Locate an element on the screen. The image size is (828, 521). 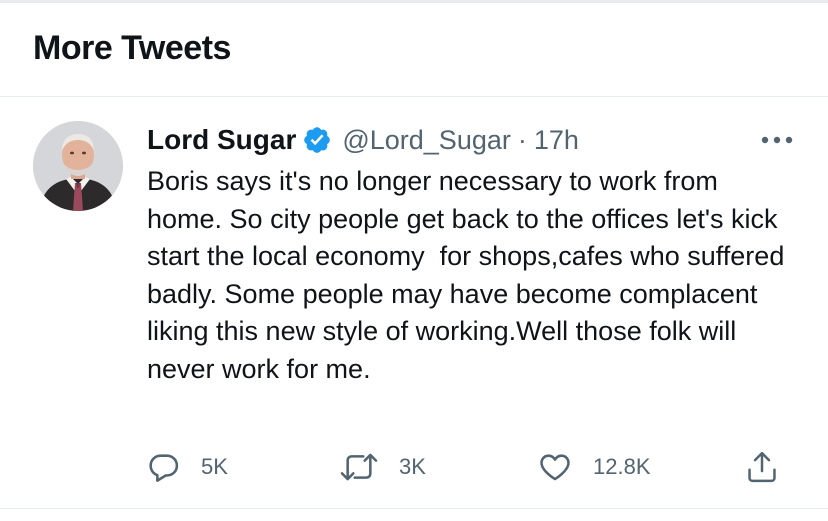
share-button is located at coordinates (762, 467).